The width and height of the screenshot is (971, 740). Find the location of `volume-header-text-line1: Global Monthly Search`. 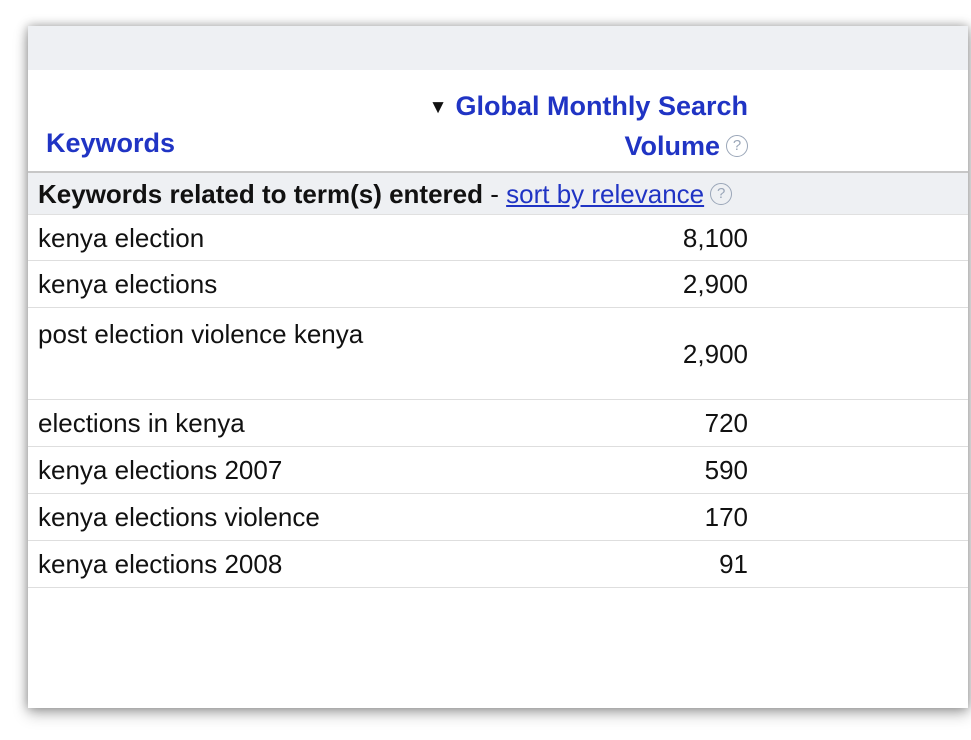

volume-header-text-line1: Global Monthly Search is located at coordinates (601, 106).